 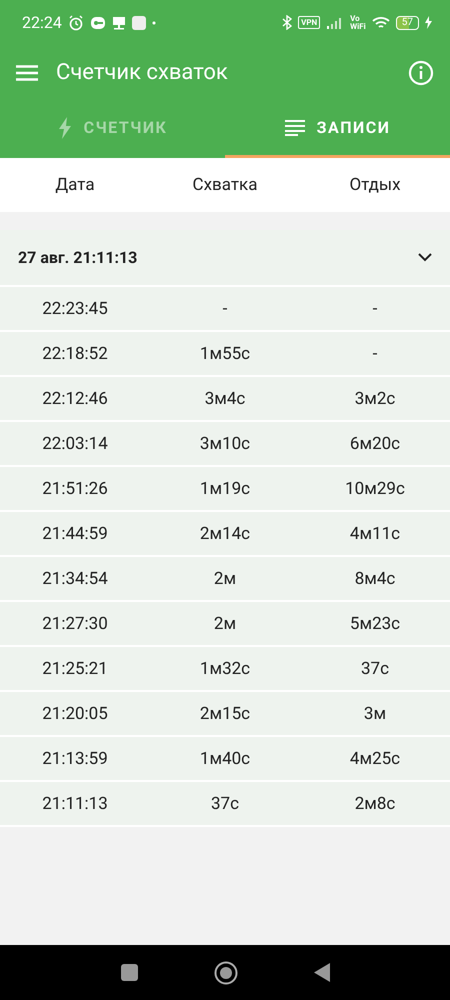 What do you see at coordinates (139, 23) in the screenshot?
I see `square-icon` at bounding box center [139, 23].